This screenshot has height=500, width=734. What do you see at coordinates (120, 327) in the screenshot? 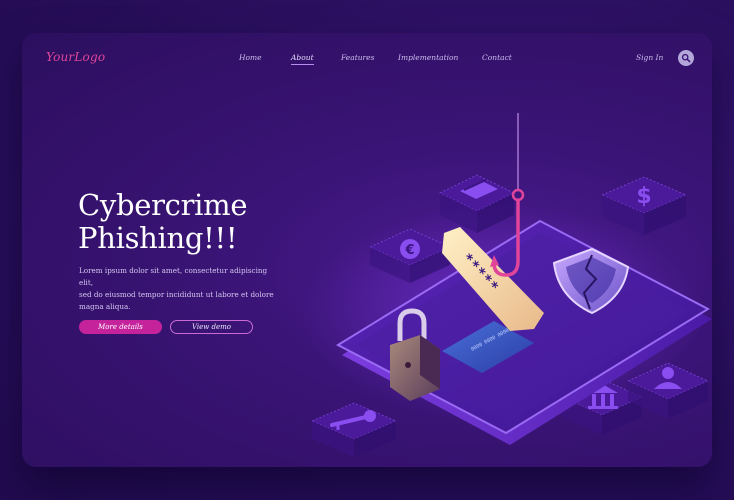
I see `more-details-button: More details` at bounding box center [120, 327].